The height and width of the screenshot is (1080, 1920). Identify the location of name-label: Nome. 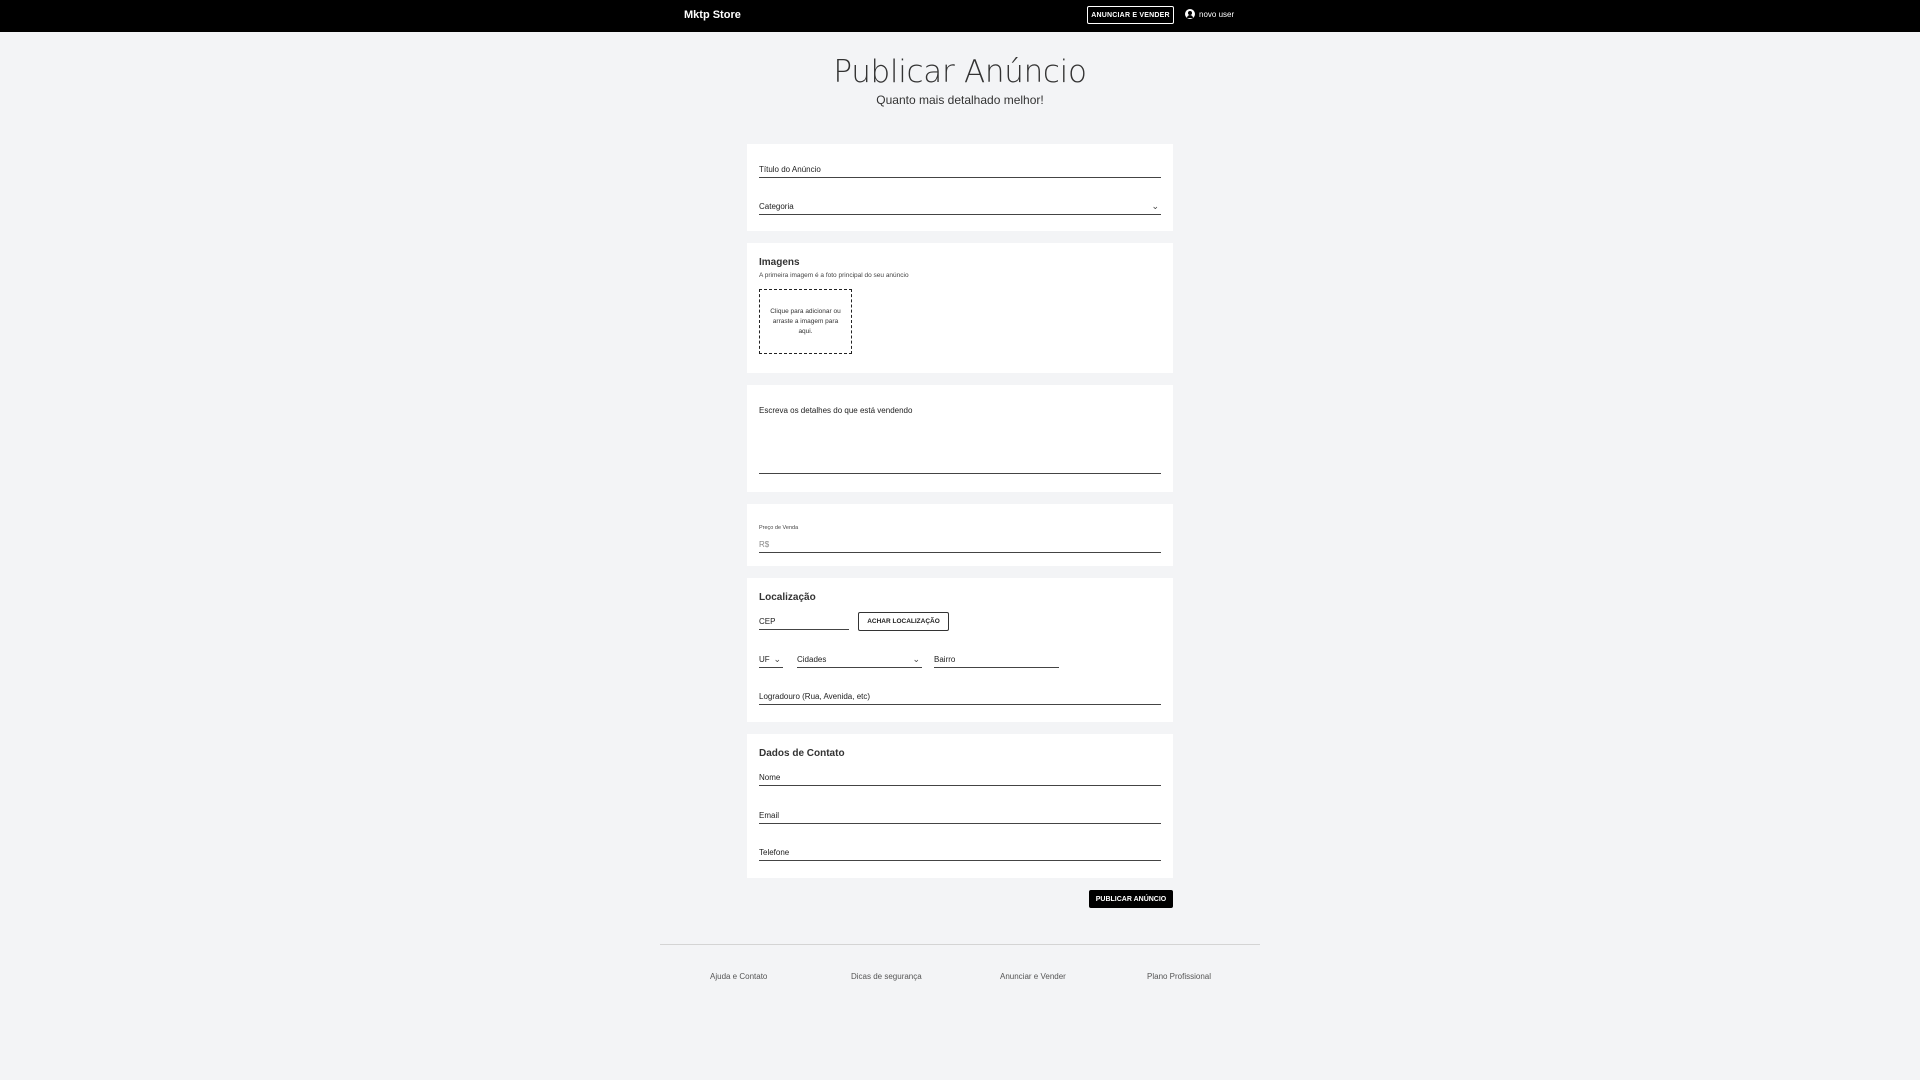
(770, 777).